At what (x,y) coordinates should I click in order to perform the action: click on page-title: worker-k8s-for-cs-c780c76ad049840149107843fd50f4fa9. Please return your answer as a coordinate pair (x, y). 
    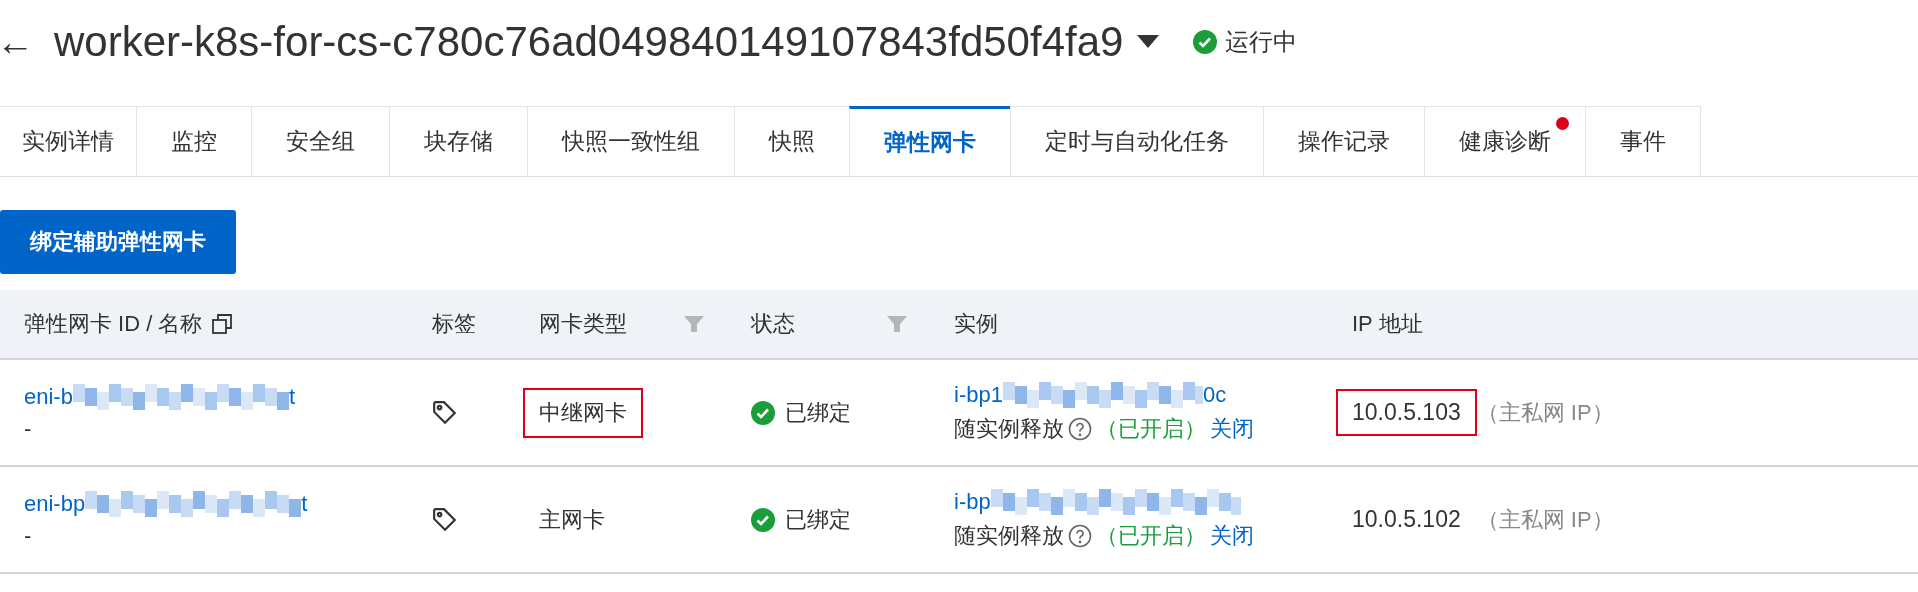
    Looking at the image, I should click on (589, 42).